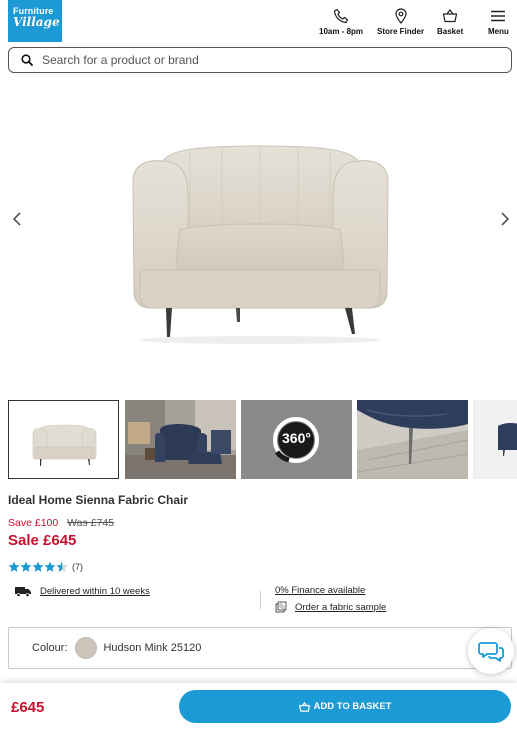 This screenshot has width=517, height=739. Describe the element at coordinates (260, 648) in the screenshot. I see `colour-selector: Colour: Hudson Mink 25120` at that location.